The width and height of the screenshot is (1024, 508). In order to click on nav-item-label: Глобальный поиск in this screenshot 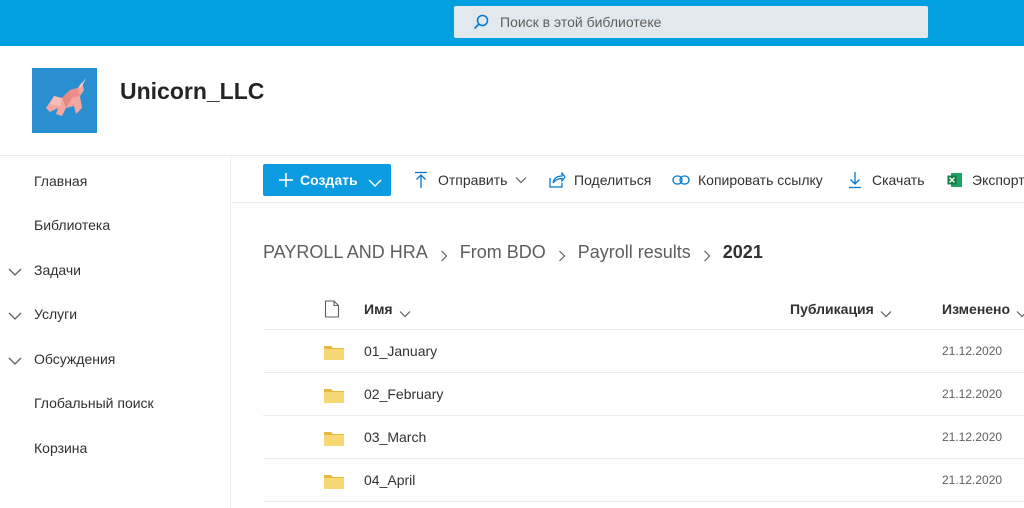, I will do `click(94, 403)`.